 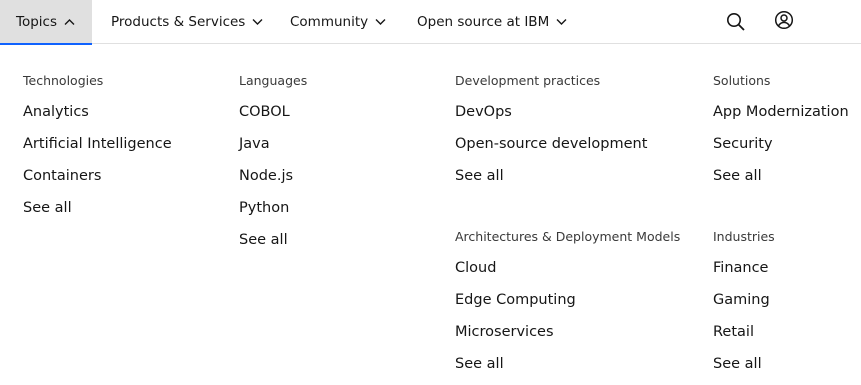 What do you see at coordinates (63, 80) in the screenshot?
I see `group-title-technologies: Technologies` at bounding box center [63, 80].